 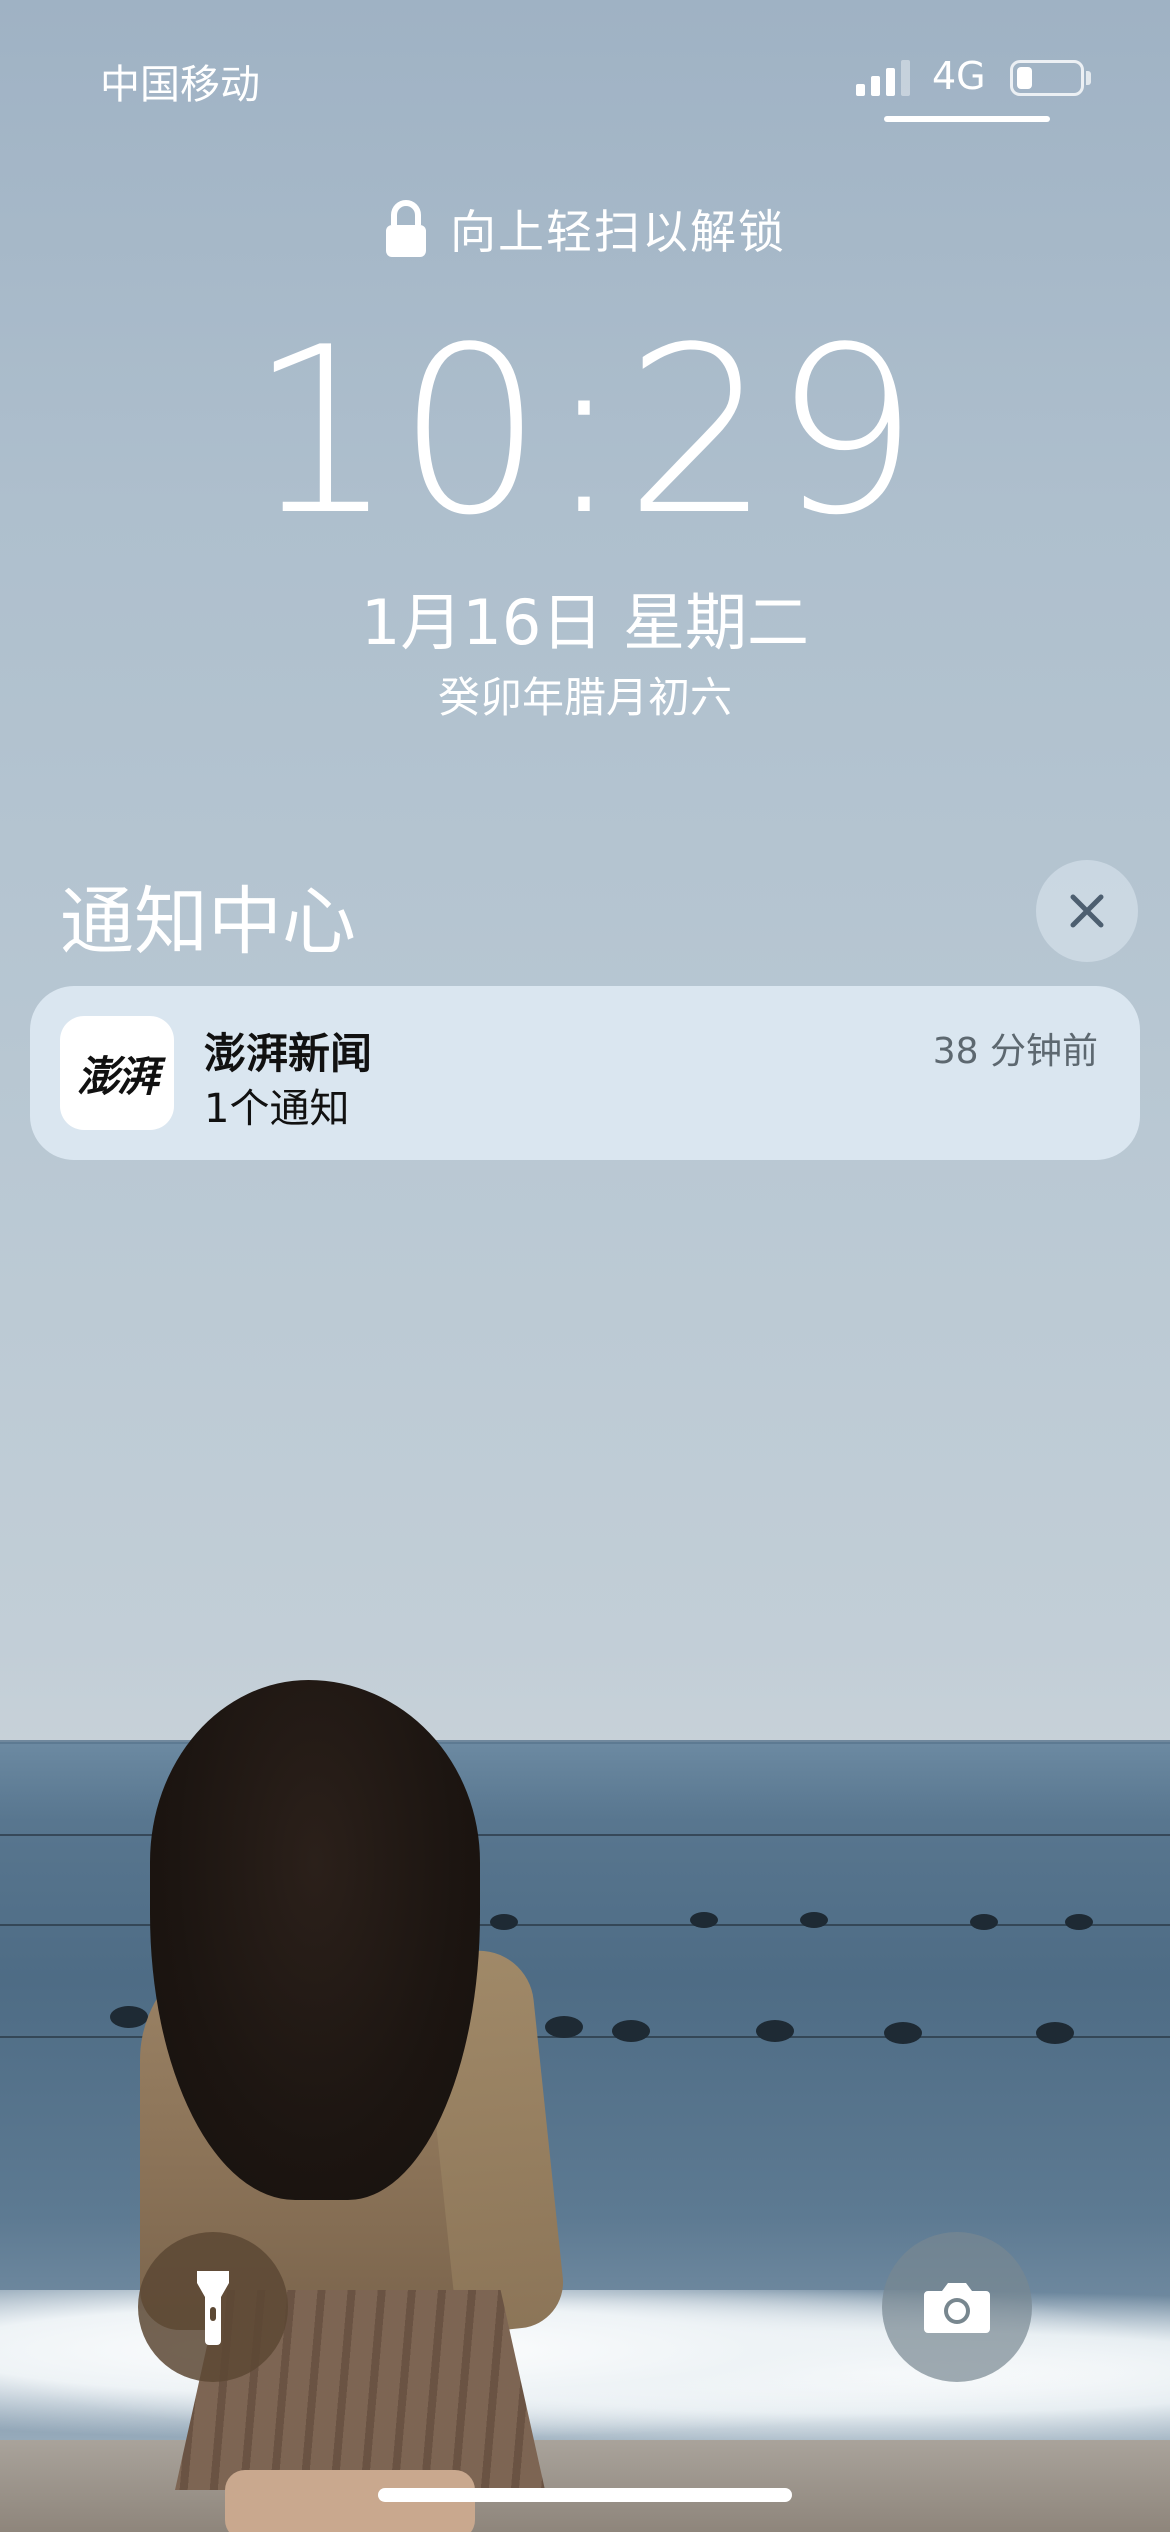 I want to click on notification-app-name: 澎湃新闻, so click(x=288, y=1053).